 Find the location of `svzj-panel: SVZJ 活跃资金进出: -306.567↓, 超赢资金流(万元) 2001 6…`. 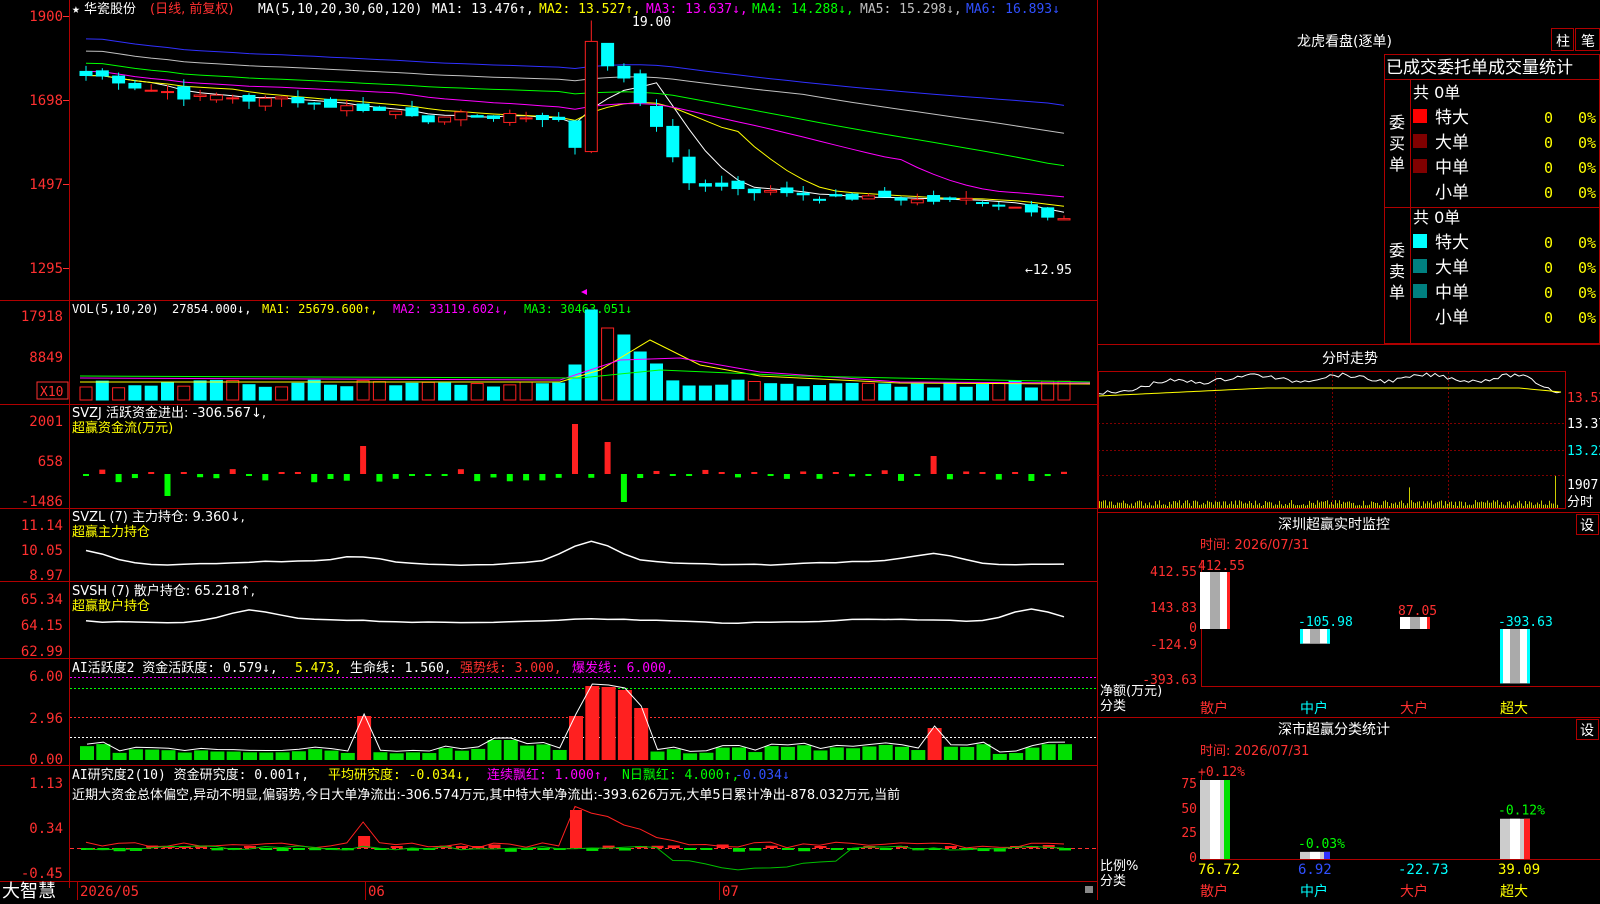

svzj-panel: SVZJ 活跃资金进出: -306.567↓, 超赢资金流(万元) 2001 6… is located at coordinates (544, 457).